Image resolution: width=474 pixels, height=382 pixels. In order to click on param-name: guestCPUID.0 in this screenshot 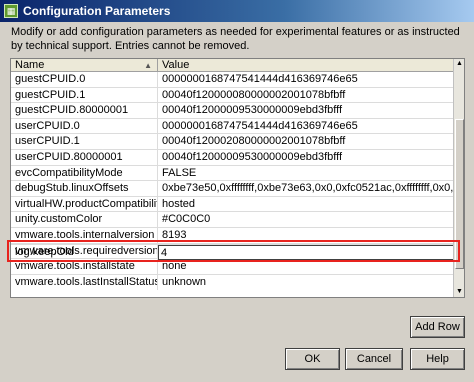, I will do `click(84, 79)`.